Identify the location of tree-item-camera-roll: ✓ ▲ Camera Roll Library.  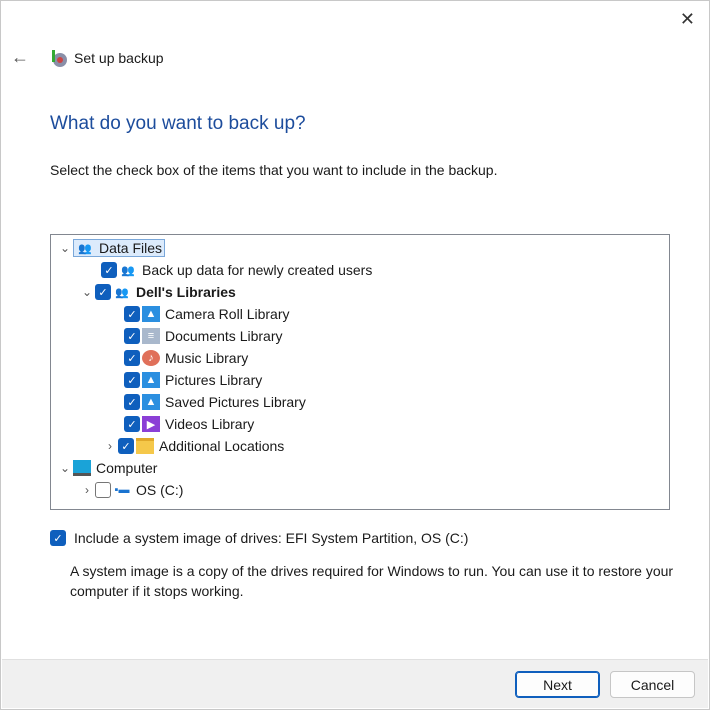
(206, 314).